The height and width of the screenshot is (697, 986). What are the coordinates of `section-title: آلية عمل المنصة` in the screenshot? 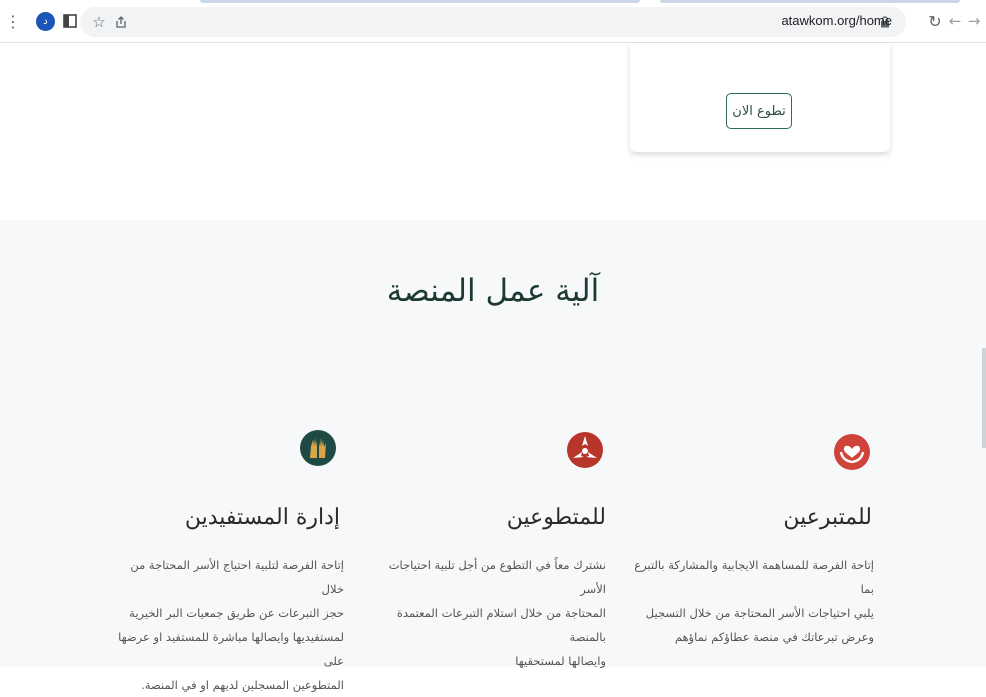 It's located at (493, 291).